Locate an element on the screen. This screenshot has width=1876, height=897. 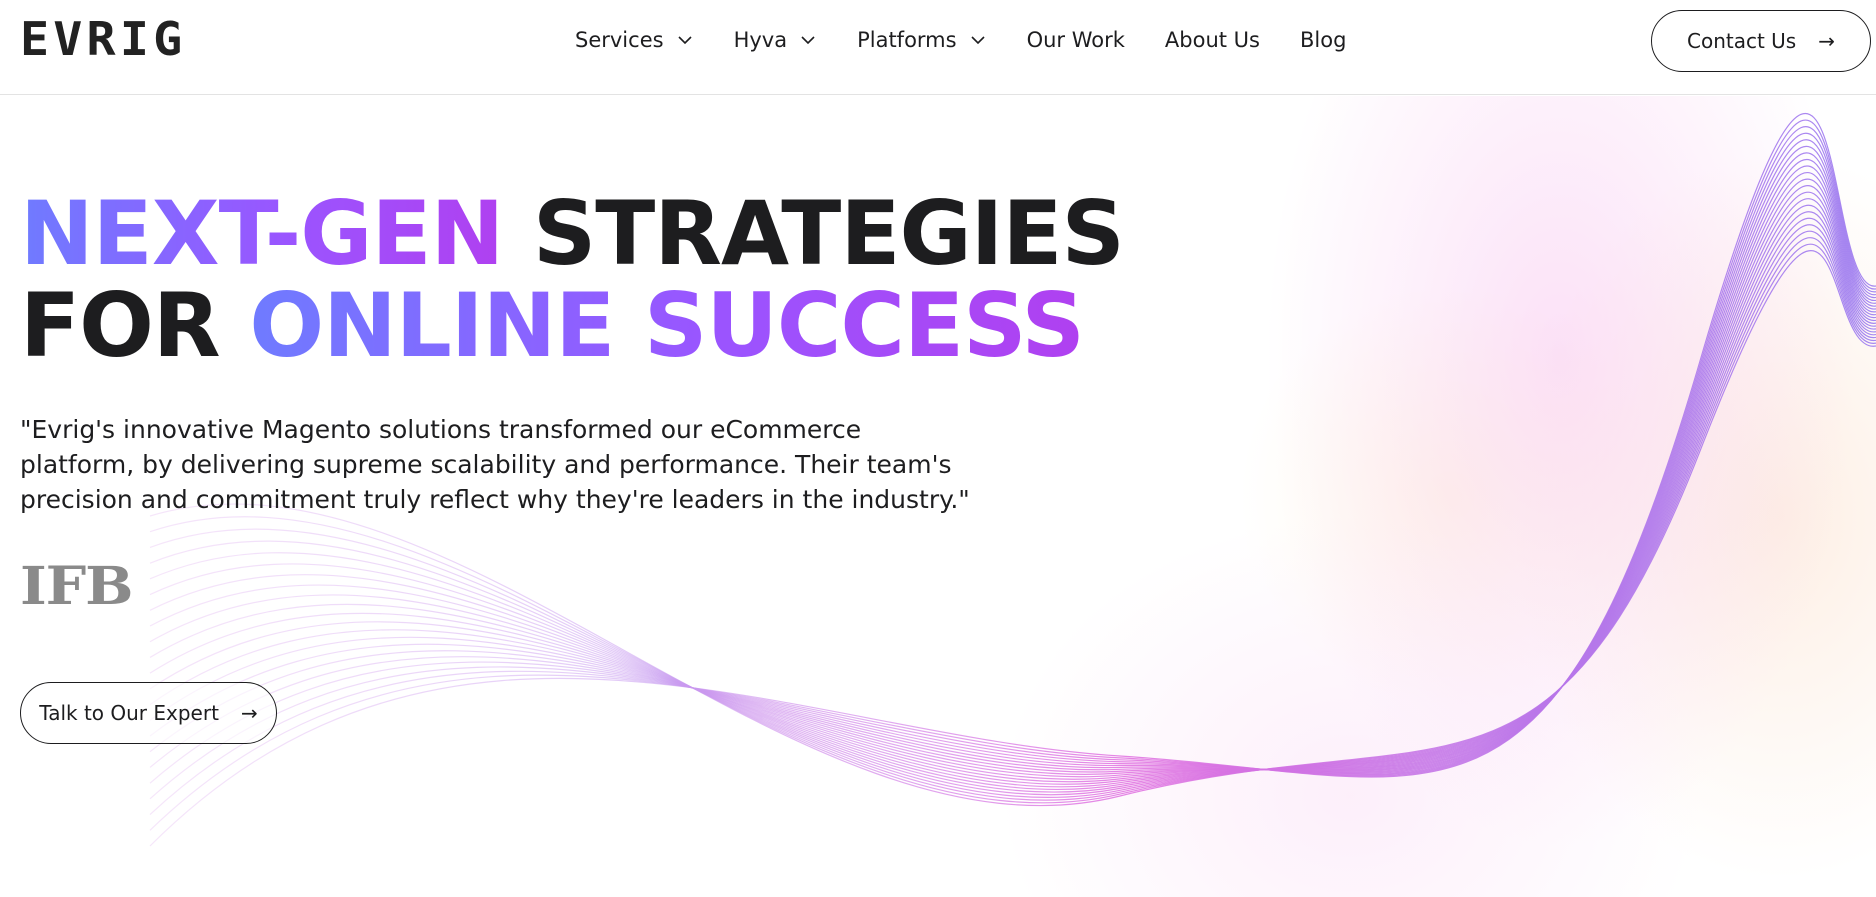
nav-item-about-us: About Us is located at coordinates (1212, 40).